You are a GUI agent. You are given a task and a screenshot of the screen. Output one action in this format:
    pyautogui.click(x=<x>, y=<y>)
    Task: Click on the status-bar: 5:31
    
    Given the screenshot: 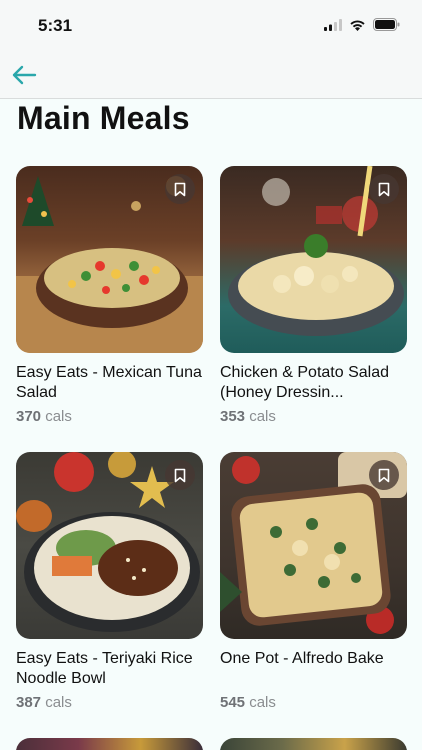 What is the action you would take?
    pyautogui.click(x=211, y=26)
    